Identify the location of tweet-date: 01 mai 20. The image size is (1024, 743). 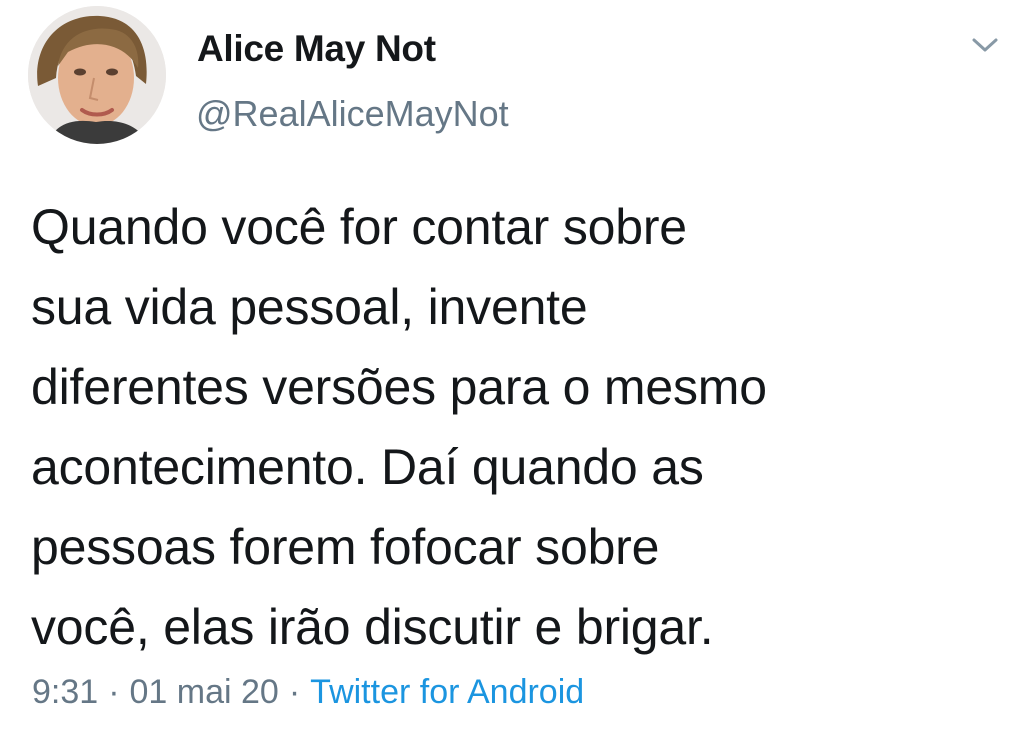
(204, 692).